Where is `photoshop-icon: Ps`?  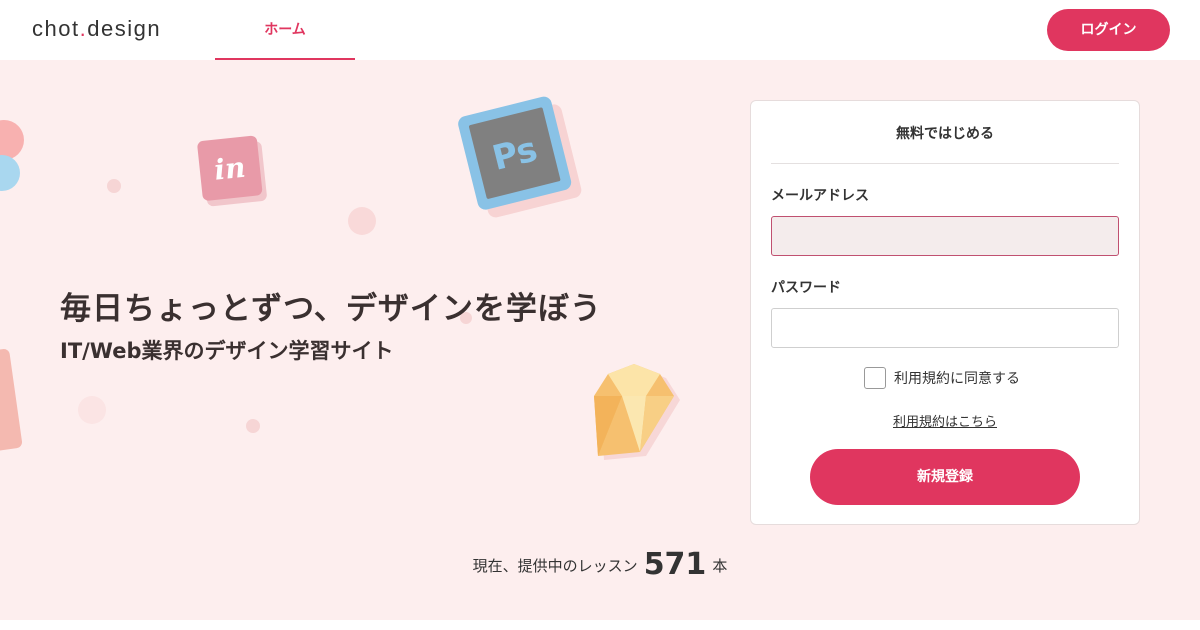 photoshop-icon: Ps is located at coordinates (520, 157).